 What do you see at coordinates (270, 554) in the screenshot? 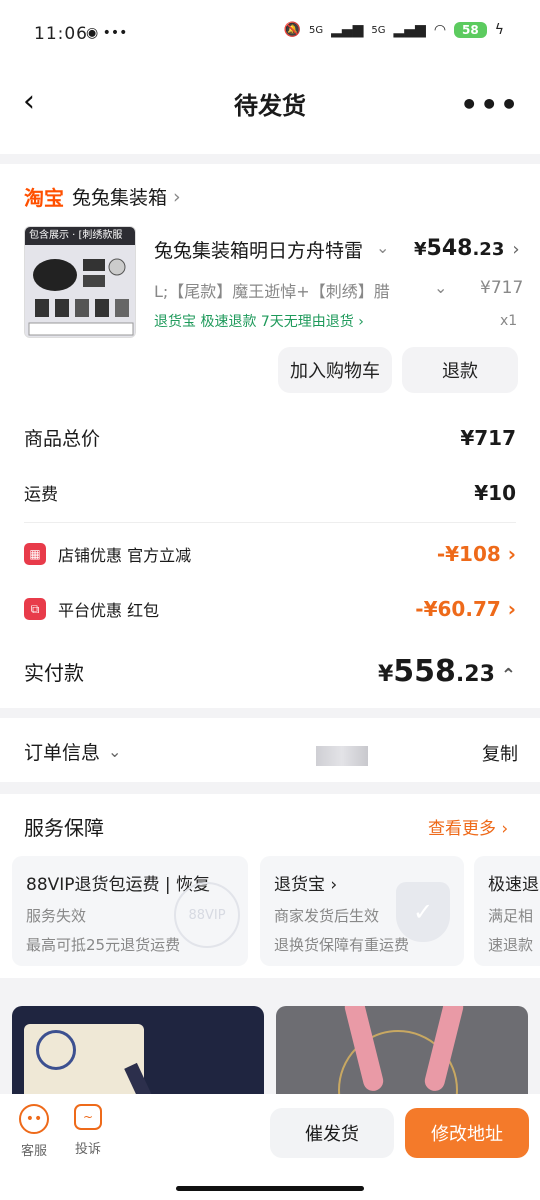
I see `store-coupon-row: ▦ 店铺优惠 官方立减 -¥108 ›` at bounding box center [270, 554].